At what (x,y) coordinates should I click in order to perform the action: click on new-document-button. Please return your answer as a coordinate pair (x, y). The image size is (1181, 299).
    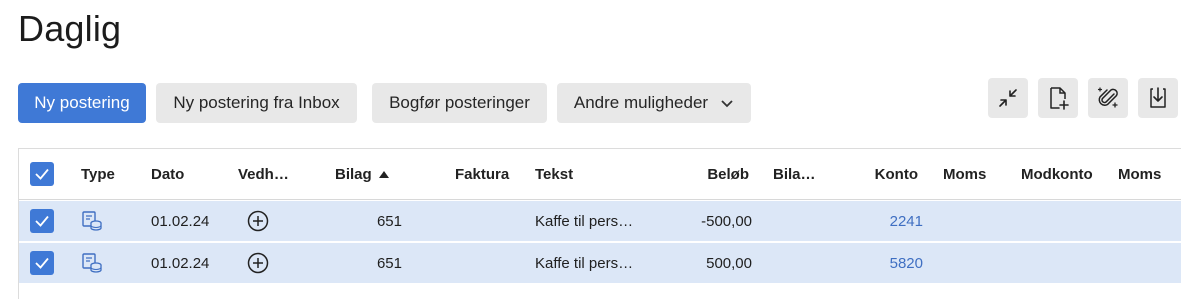
    Looking at the image, I should click on (1058, 98).